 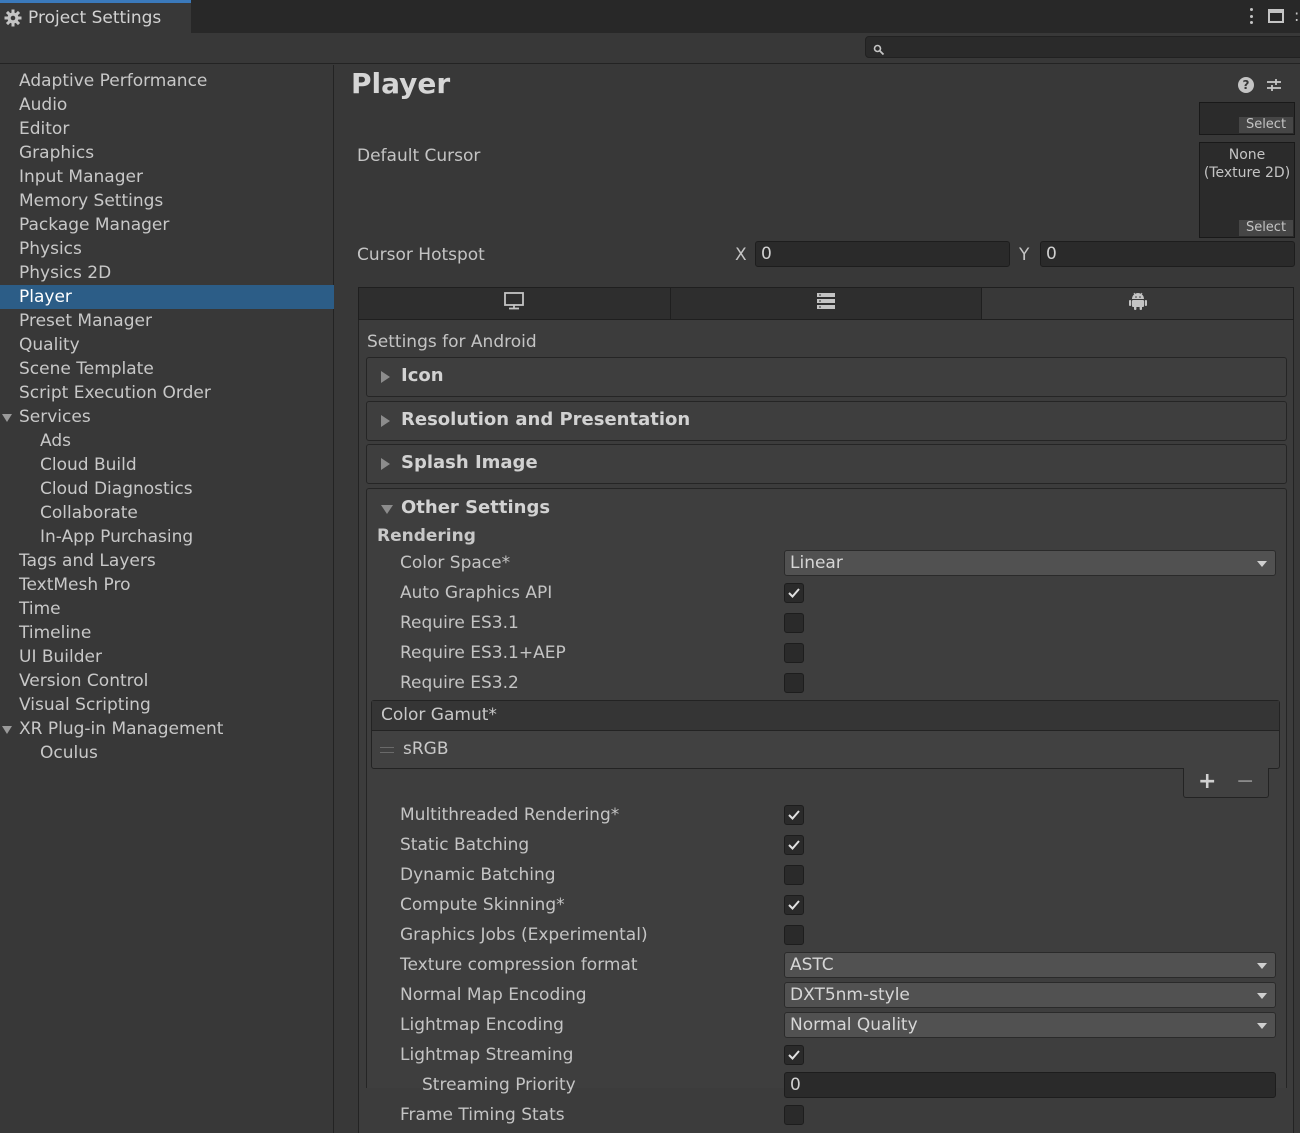 I want to click on sidebar-item-version-control: Version Control, so click(x=167, y=681).